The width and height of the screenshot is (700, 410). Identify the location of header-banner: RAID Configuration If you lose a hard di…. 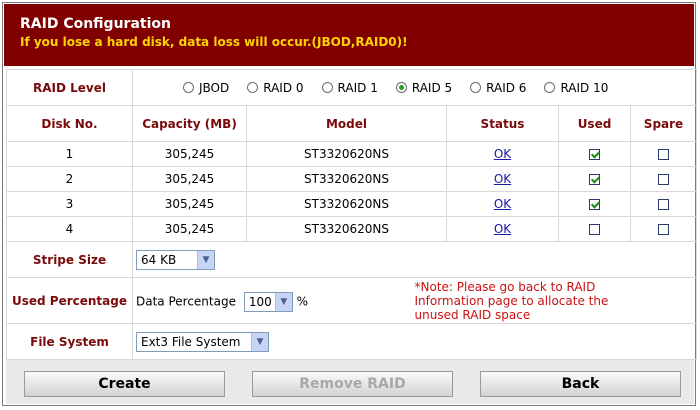
(349, 35).